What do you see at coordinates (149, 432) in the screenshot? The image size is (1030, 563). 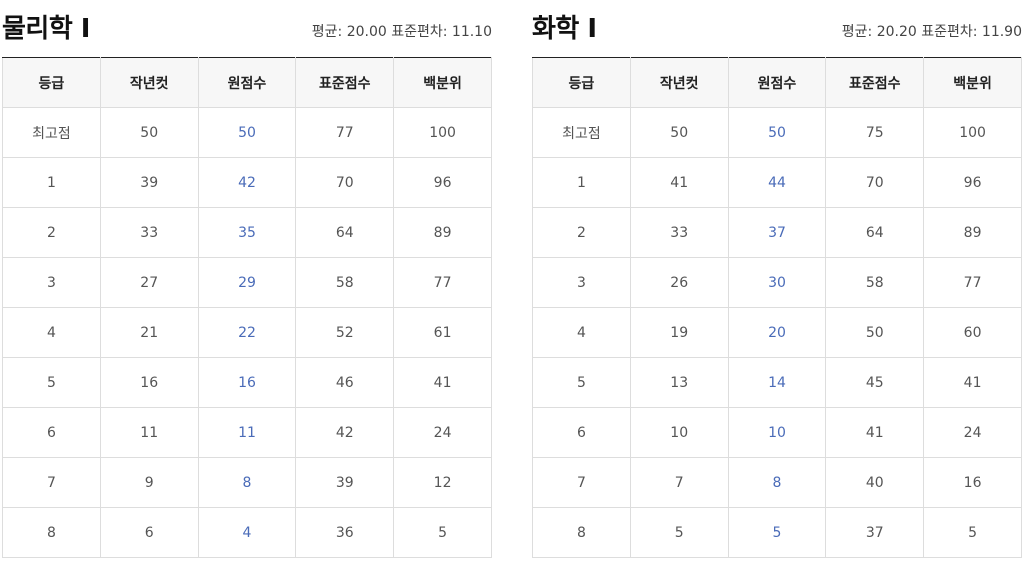 I see `last-year-cut-cell: 11` at bounding box center [149, 432].